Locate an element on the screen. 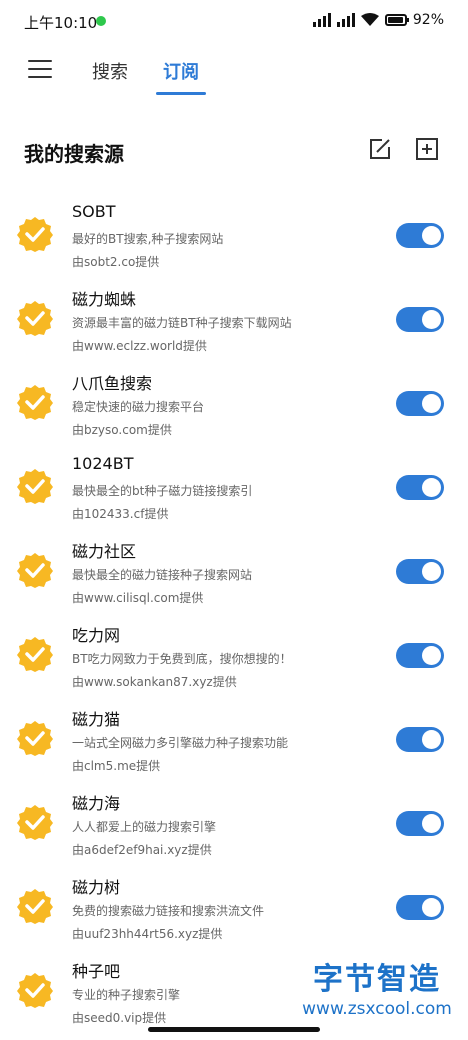  notification-dot is located at coordinates (101, 21).